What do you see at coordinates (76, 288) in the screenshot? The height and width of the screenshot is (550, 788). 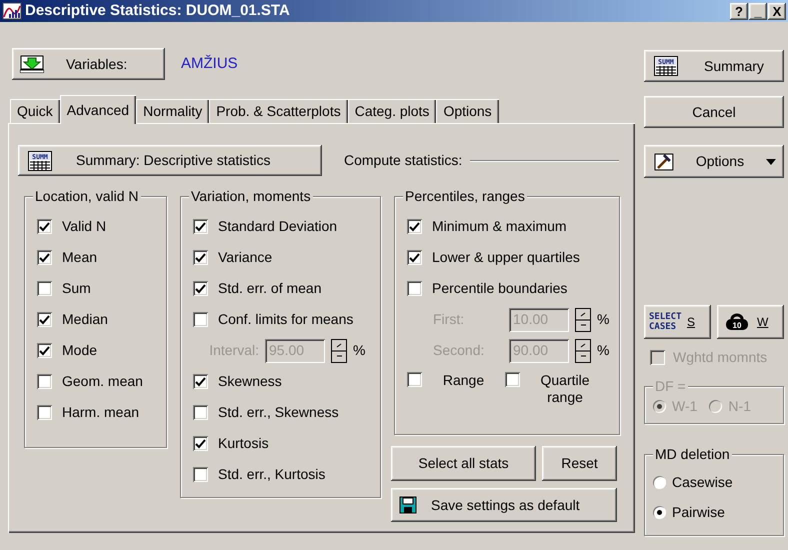 I see `checkbox-label: Sum` at bounding box center [76, 288].